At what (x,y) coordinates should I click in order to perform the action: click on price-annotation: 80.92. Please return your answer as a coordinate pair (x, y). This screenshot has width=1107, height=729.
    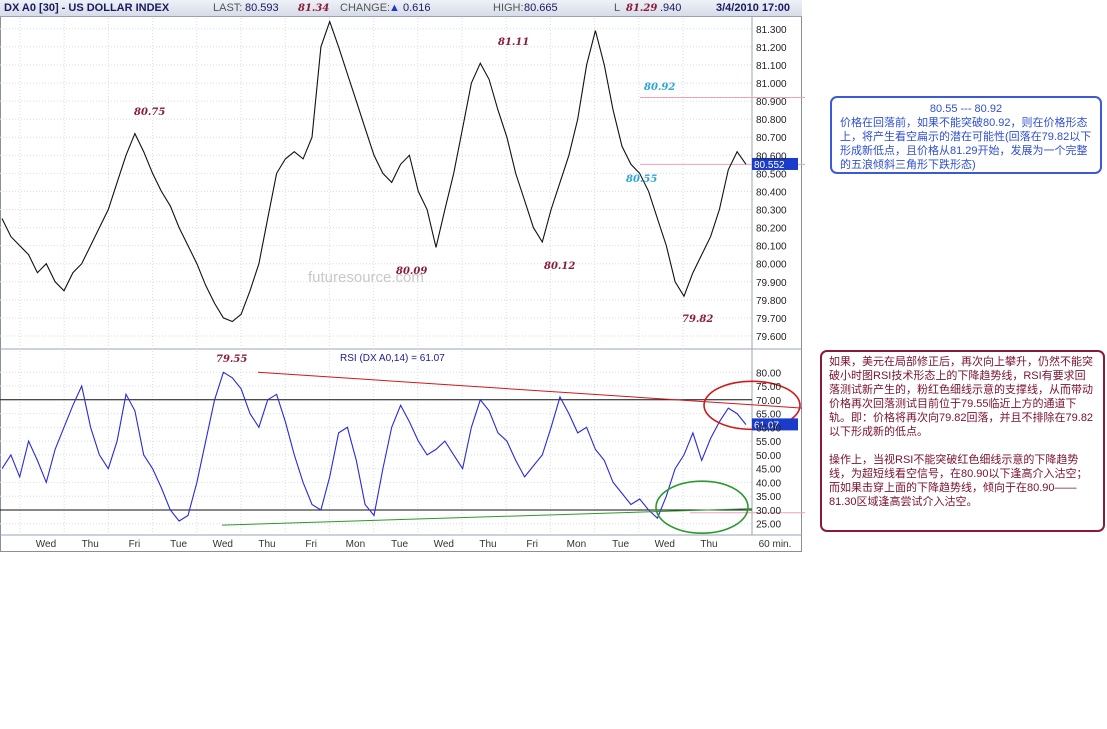
    Looking at the image, I should click on (659, 87).